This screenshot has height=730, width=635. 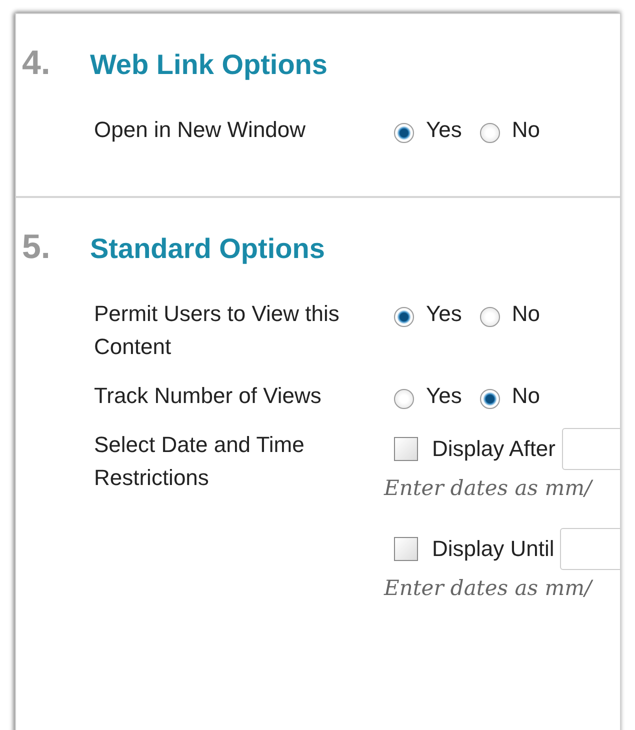 What do you see at coordinates (493, 549) in the screenshot?
I see `checkbox-label: Display Until` at bounding box center [493, 549].